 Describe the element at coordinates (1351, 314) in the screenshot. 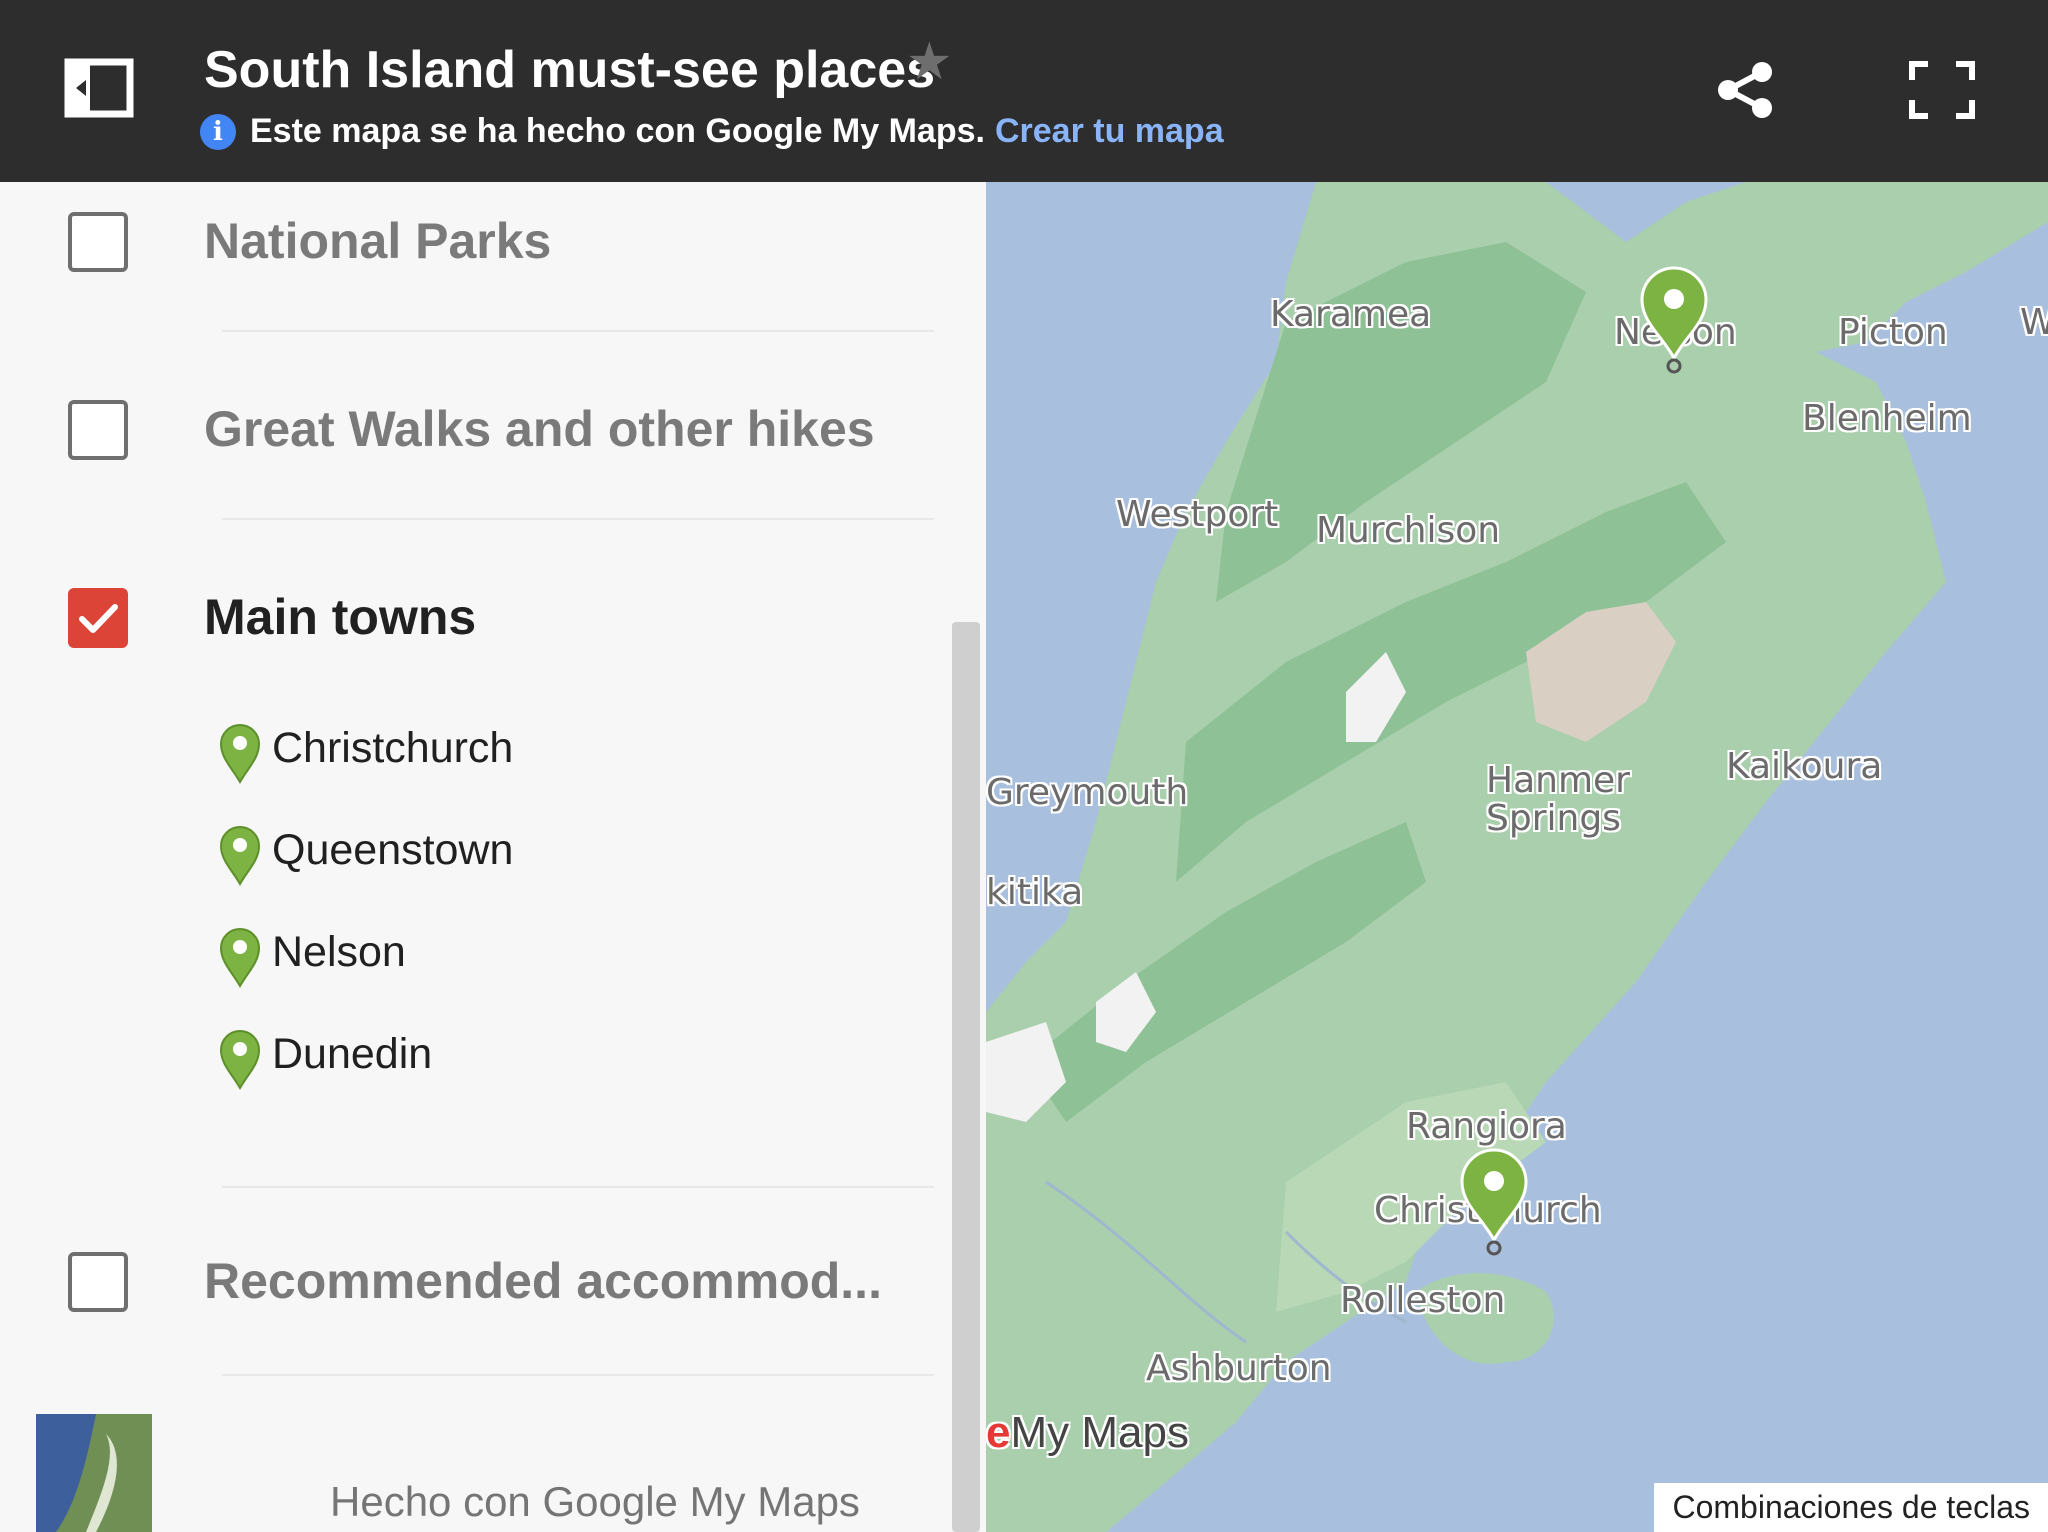

I see `map-label-karamea: Karamea` at that location.